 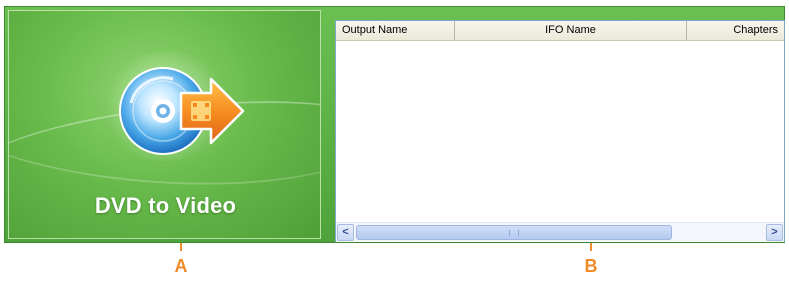 I want to click on chevron-left-icon: <, so click(x=345, y=232).